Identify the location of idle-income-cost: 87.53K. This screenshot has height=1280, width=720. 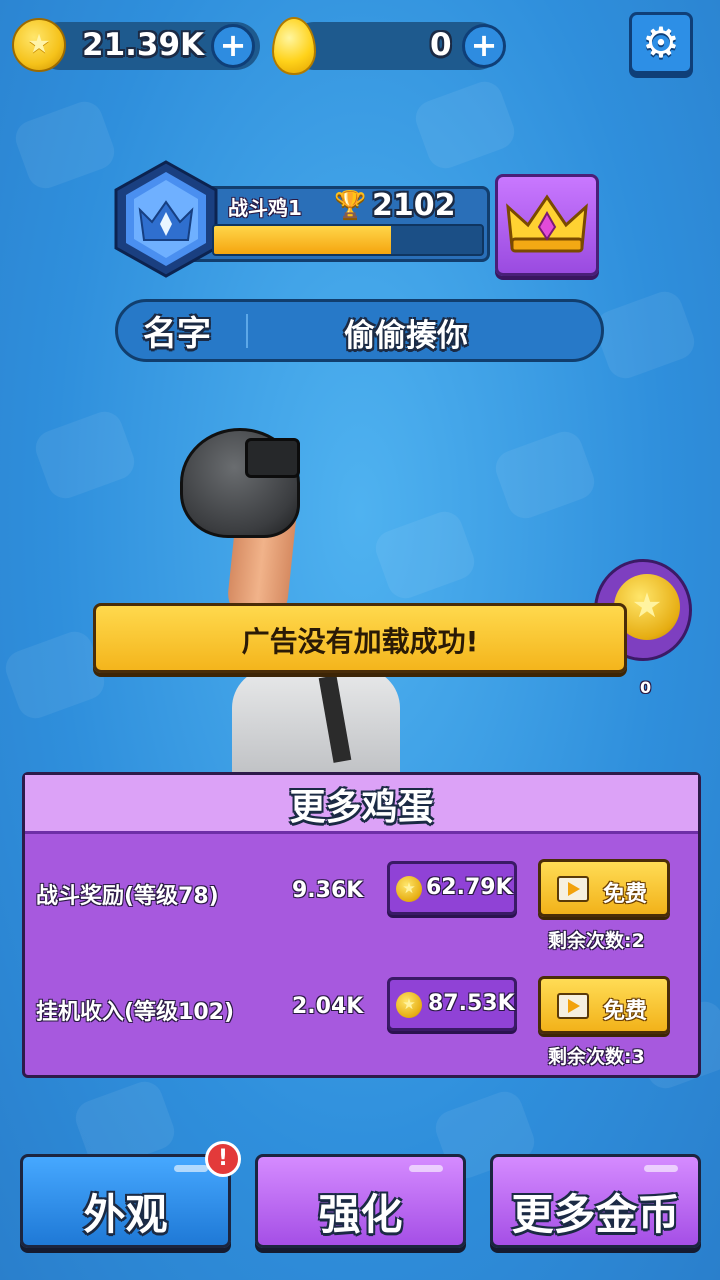
(471, 1003).